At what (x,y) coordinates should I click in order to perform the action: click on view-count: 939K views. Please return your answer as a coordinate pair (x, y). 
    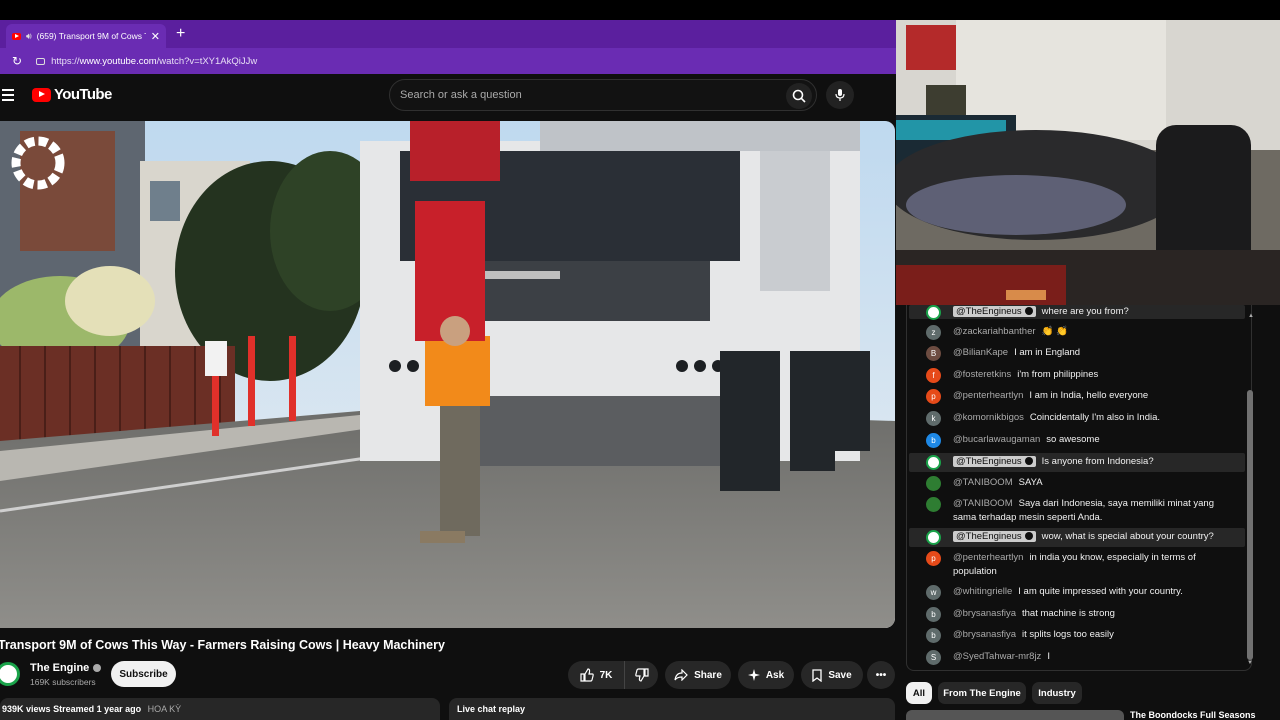
    Looking at the image, I should click on (26, 709).